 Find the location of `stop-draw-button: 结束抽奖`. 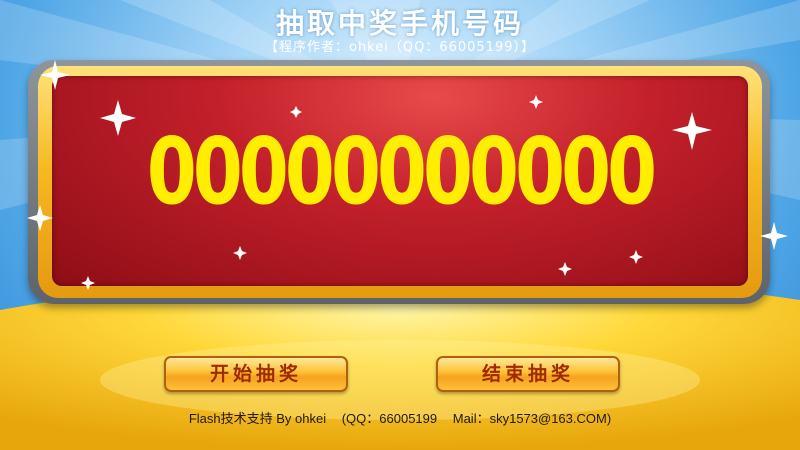

stop-draw-button: 结束抽奖 is located at coordinates (528, 374).